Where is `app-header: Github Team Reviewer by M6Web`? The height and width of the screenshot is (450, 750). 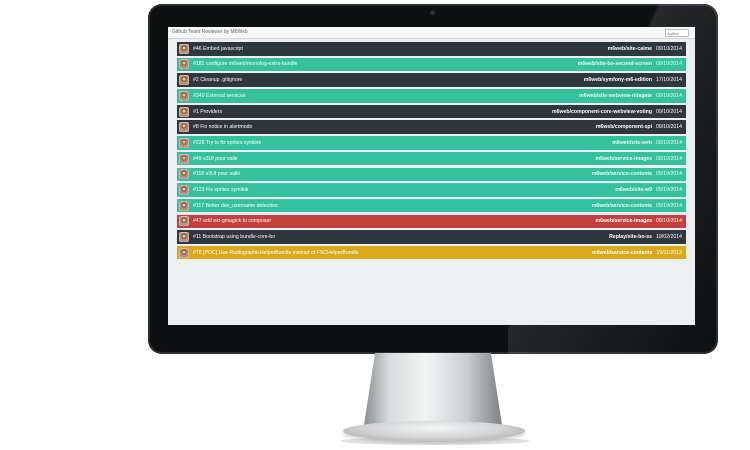
app-header: Github Team Reviewer by M6Web is located at coordinates (431, 33).